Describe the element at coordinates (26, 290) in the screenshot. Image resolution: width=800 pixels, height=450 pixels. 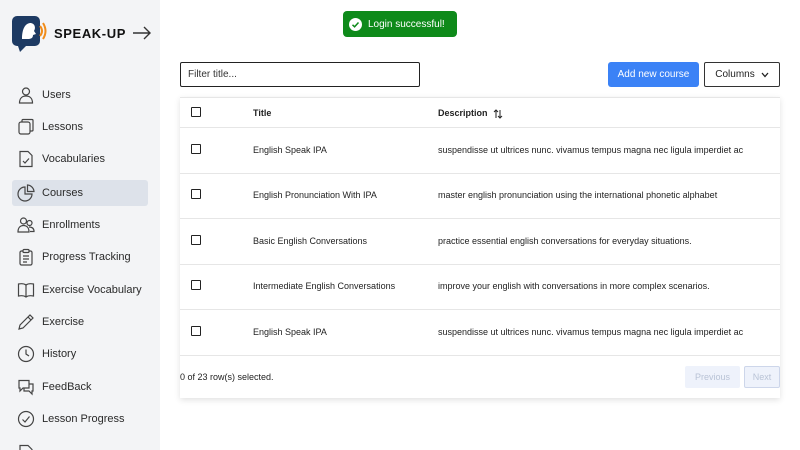
I see `book-icon` at that location.